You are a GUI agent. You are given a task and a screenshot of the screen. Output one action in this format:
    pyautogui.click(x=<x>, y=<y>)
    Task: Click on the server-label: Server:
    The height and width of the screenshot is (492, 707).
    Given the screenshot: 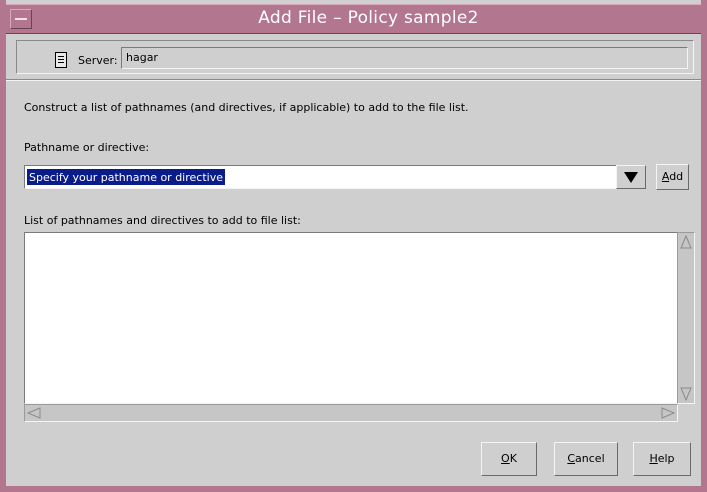 What is the action you would take?
    pyautogui.click(x=98, y=60)
    